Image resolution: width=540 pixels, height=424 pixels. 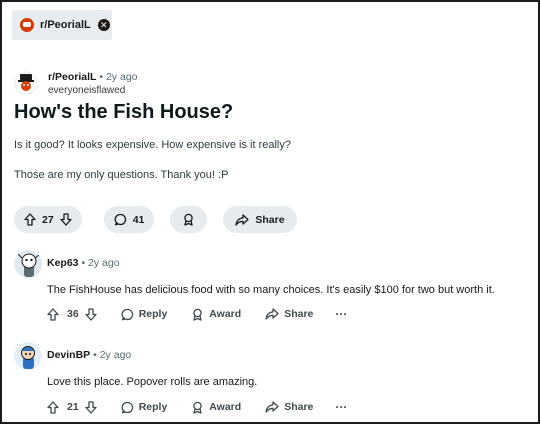 I want to click on comments-button: 41, so click(x=129, y=219).